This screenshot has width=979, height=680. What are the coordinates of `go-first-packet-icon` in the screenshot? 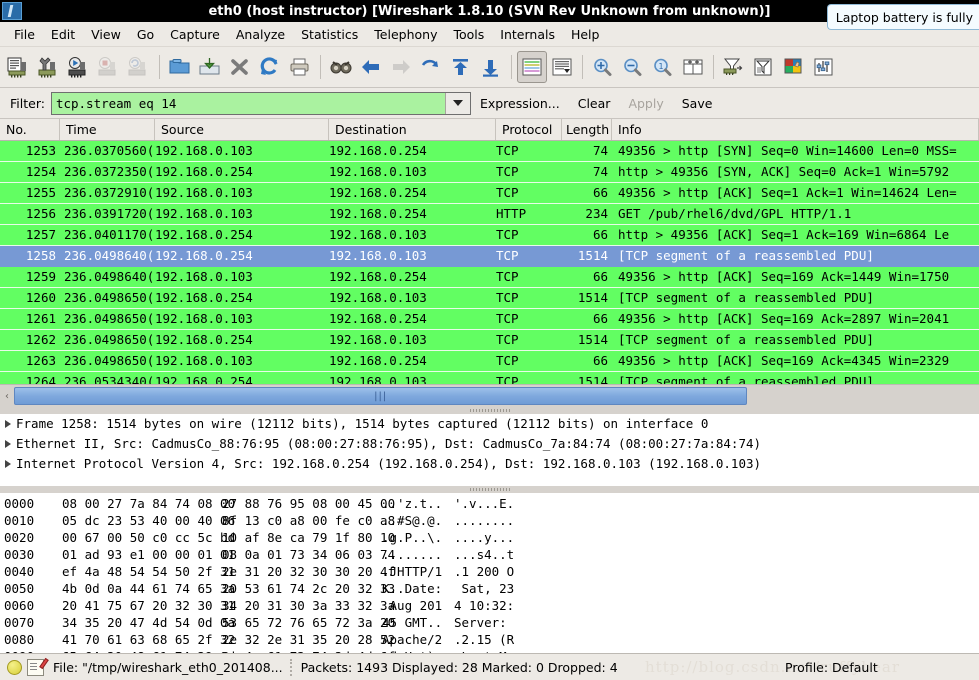 It's located at (461, 67).